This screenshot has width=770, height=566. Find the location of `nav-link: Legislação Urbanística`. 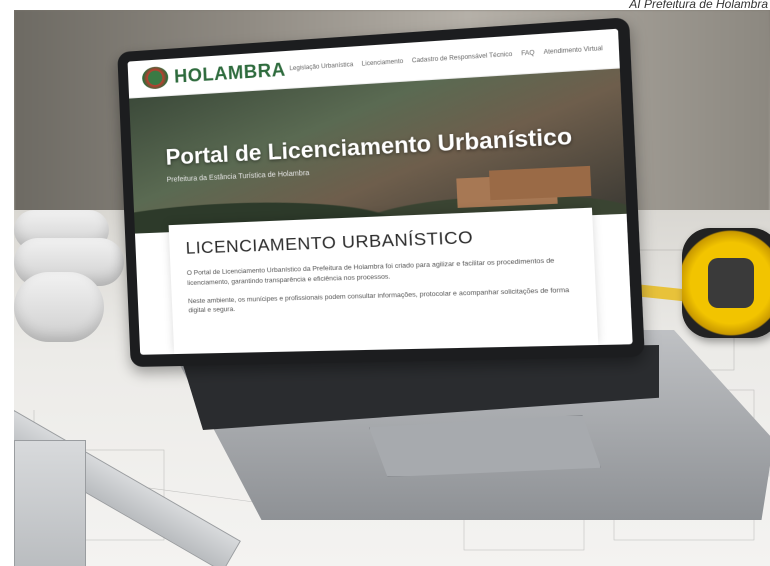

nav-link: Legislação Urbanística is located at coordinates (321, 67).